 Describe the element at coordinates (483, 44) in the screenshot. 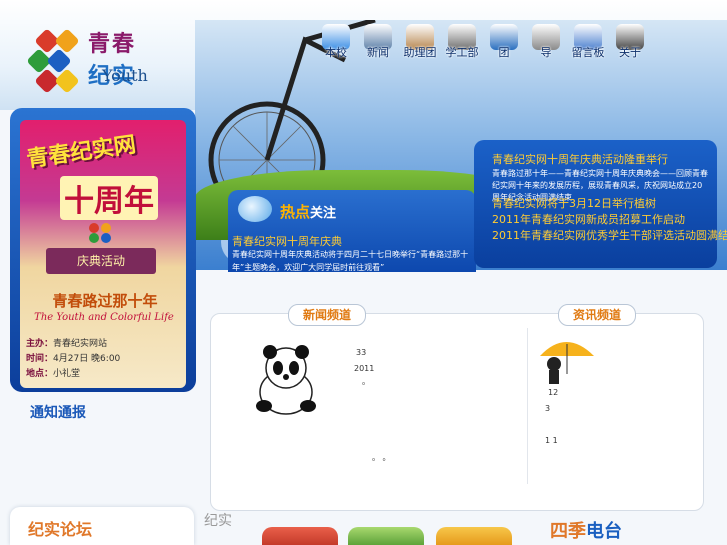

I see `top-nav: 本校 新闻 助理团 学工部 团 导 留言板 关于` at that location.